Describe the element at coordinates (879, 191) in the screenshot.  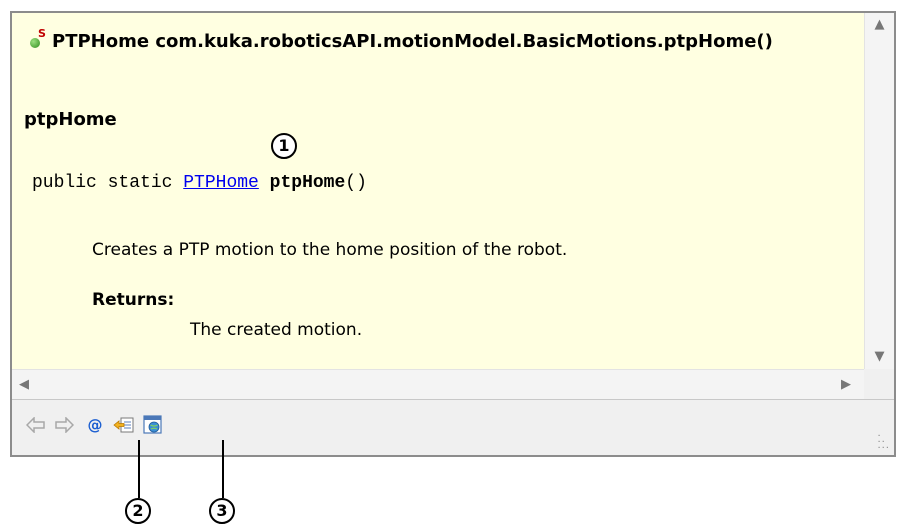
I see `vertical-scrollbar: ▲ ▼` at that location.